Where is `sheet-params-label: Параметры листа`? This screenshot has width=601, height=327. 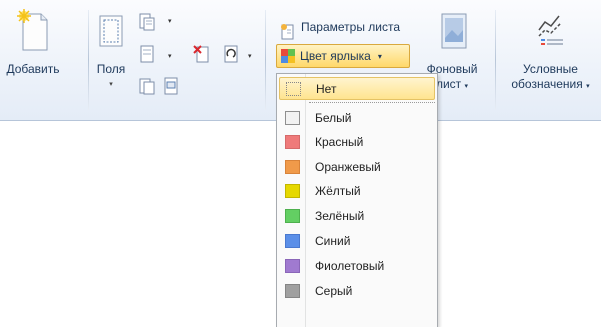
sheet-params-label: Параметры листа is located at coordinates (351, 27).